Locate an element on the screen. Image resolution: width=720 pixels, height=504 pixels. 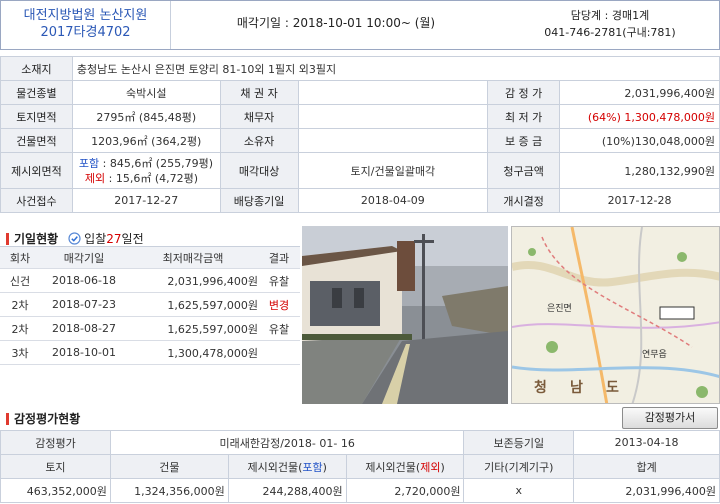
map-label: 도 is located at coordinates (612, 388).